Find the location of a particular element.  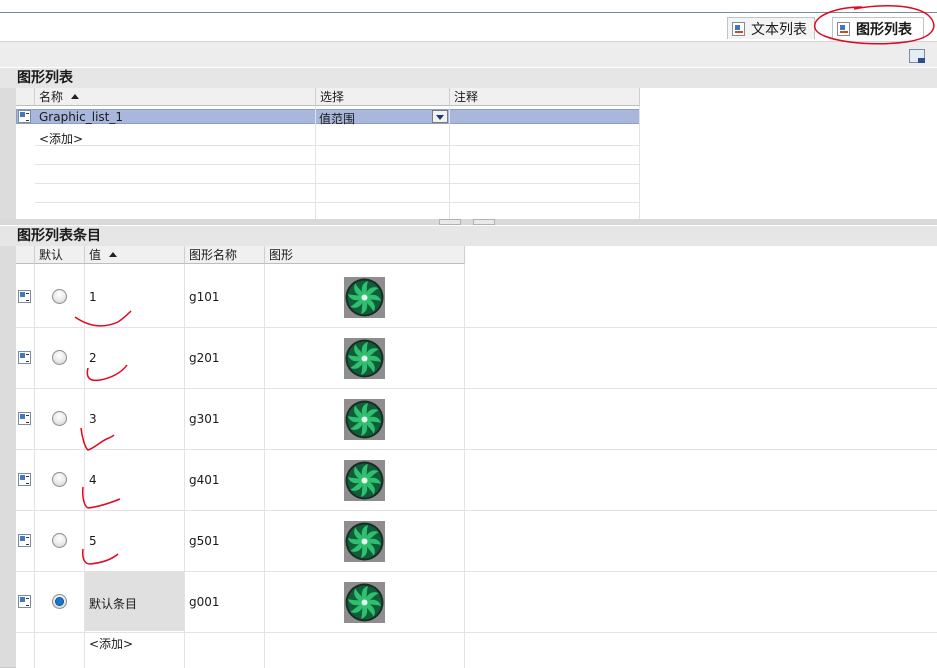

column-header-selection-label: 选择 is located at coordinates (332, 96).